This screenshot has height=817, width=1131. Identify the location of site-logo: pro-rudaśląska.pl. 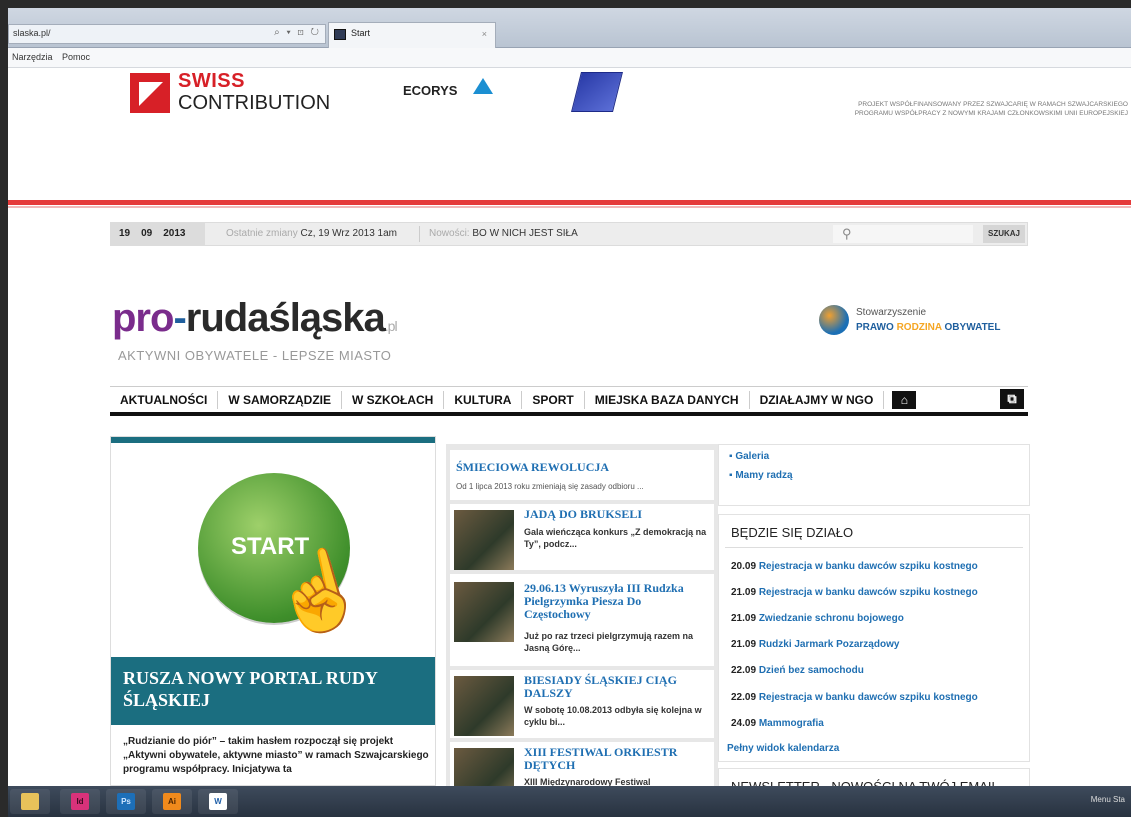
(255, 318).